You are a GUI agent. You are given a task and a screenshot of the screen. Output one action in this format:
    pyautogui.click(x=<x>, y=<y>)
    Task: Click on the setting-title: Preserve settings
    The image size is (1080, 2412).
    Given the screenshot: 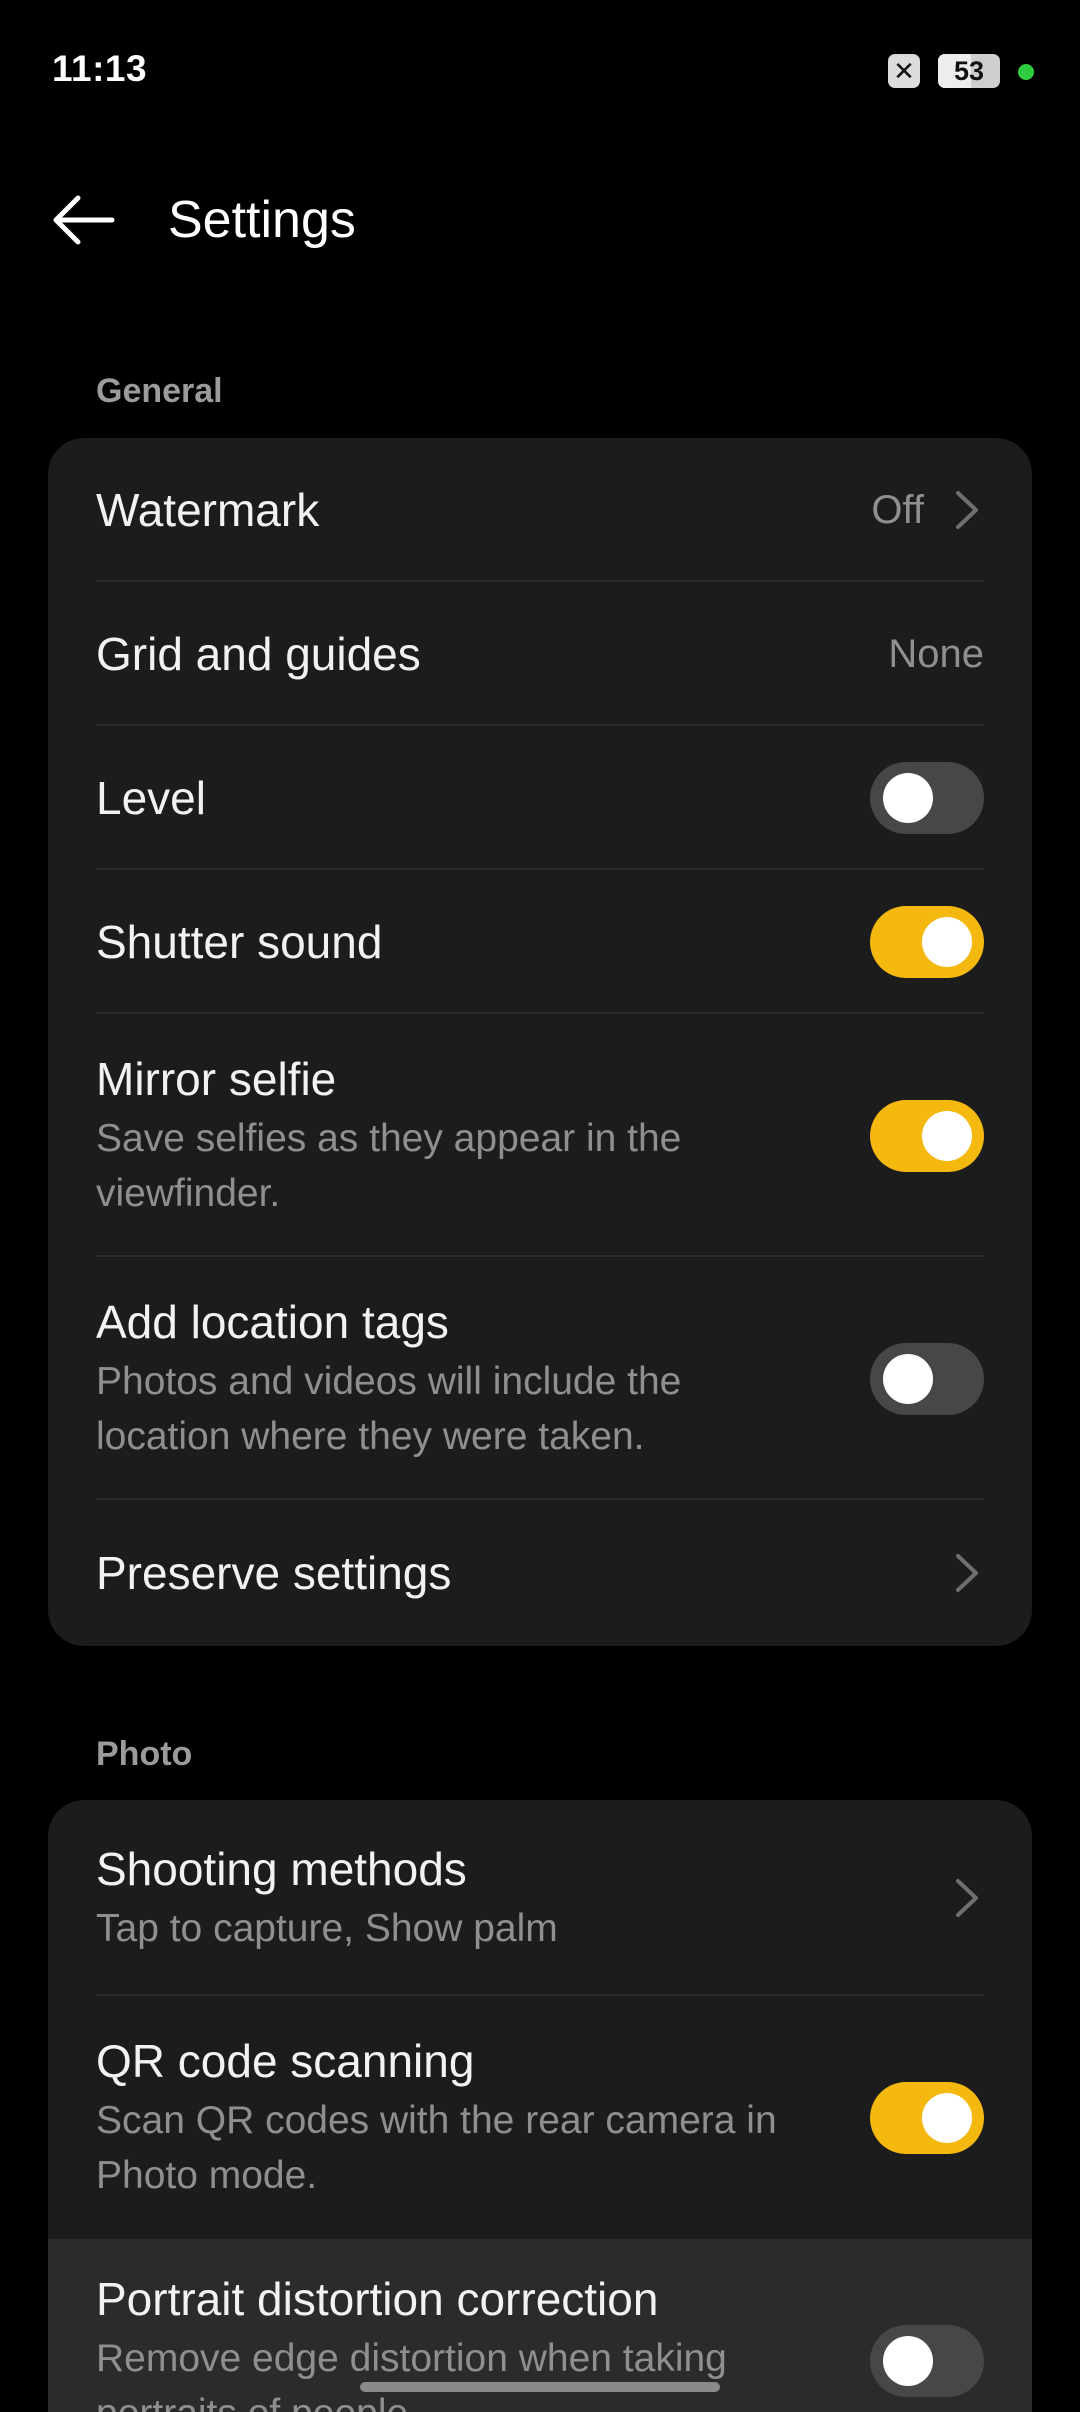 What is the action you would take?
    pyautogui.click(x=274, y=1573)
    